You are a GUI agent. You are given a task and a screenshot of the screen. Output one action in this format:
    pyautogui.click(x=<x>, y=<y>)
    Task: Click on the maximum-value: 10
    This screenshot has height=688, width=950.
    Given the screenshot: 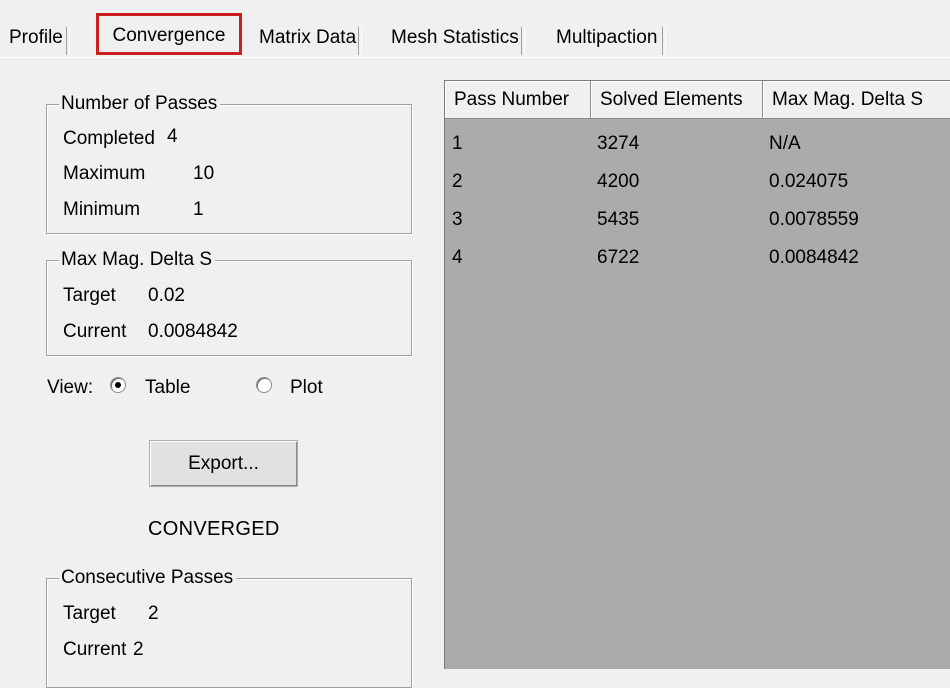 What is the action you would take?
    pyautogui.click(x=204, y=173)
    